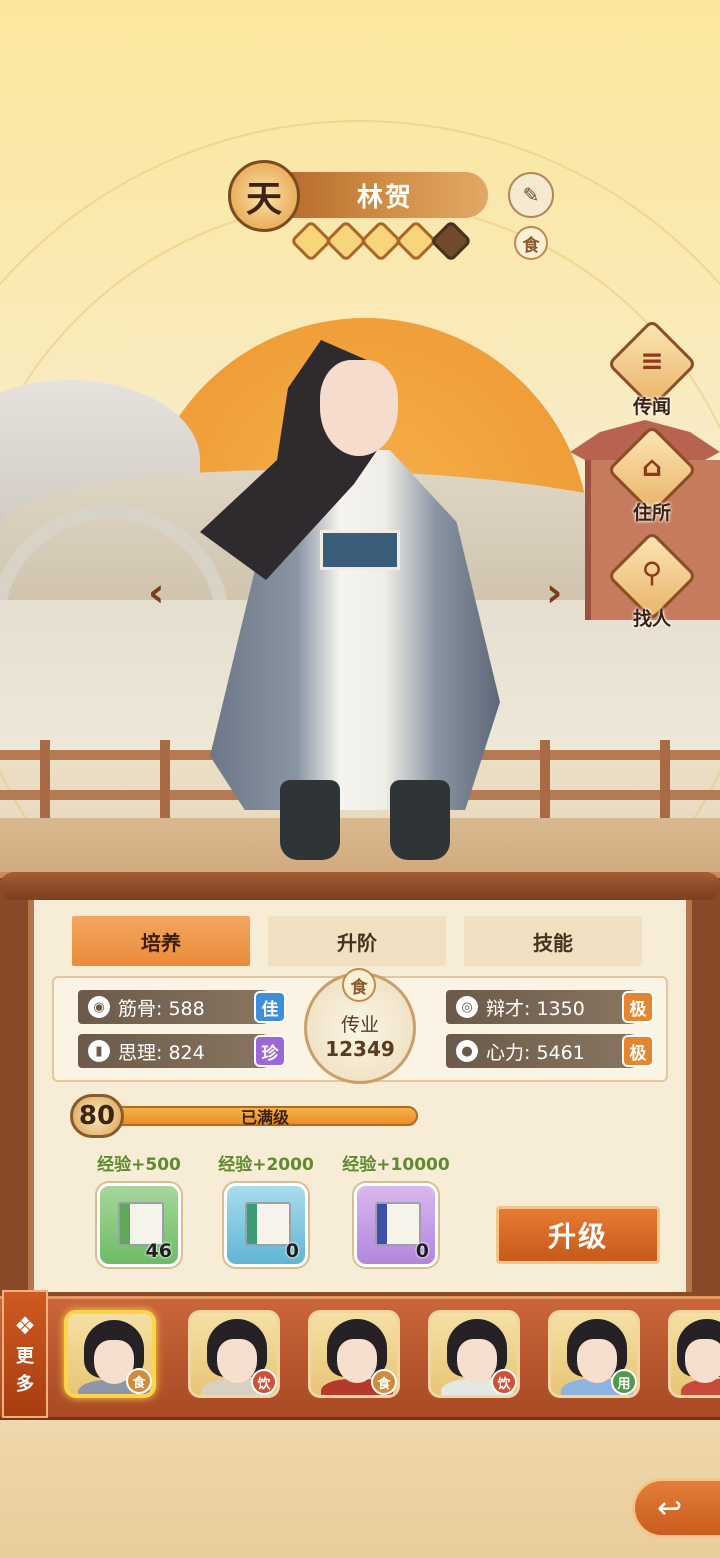 Image resolution: width=720 pixels, height=1558 pixels. Describe the element at coordinates (139, 1225) in the screenshot. I see `exp-book-slot: 46` at that location.